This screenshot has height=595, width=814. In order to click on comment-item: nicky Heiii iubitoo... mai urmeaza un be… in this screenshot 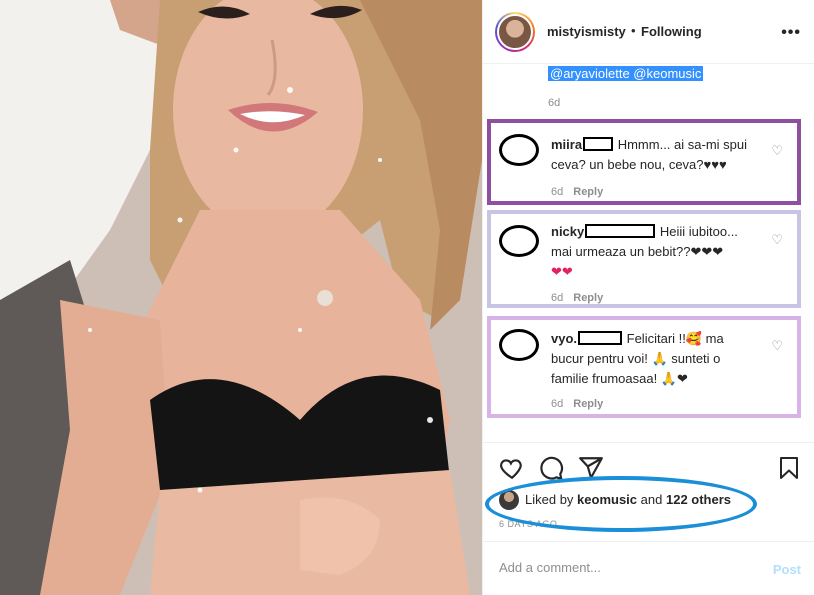, I will do `click(644, 259)`.